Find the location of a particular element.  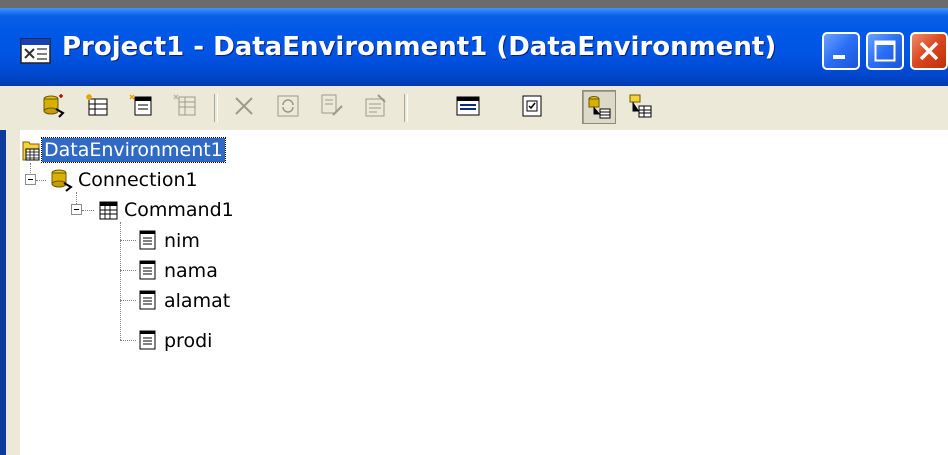

insert-stored-procedures-icon is located at coordinates (184, 105).